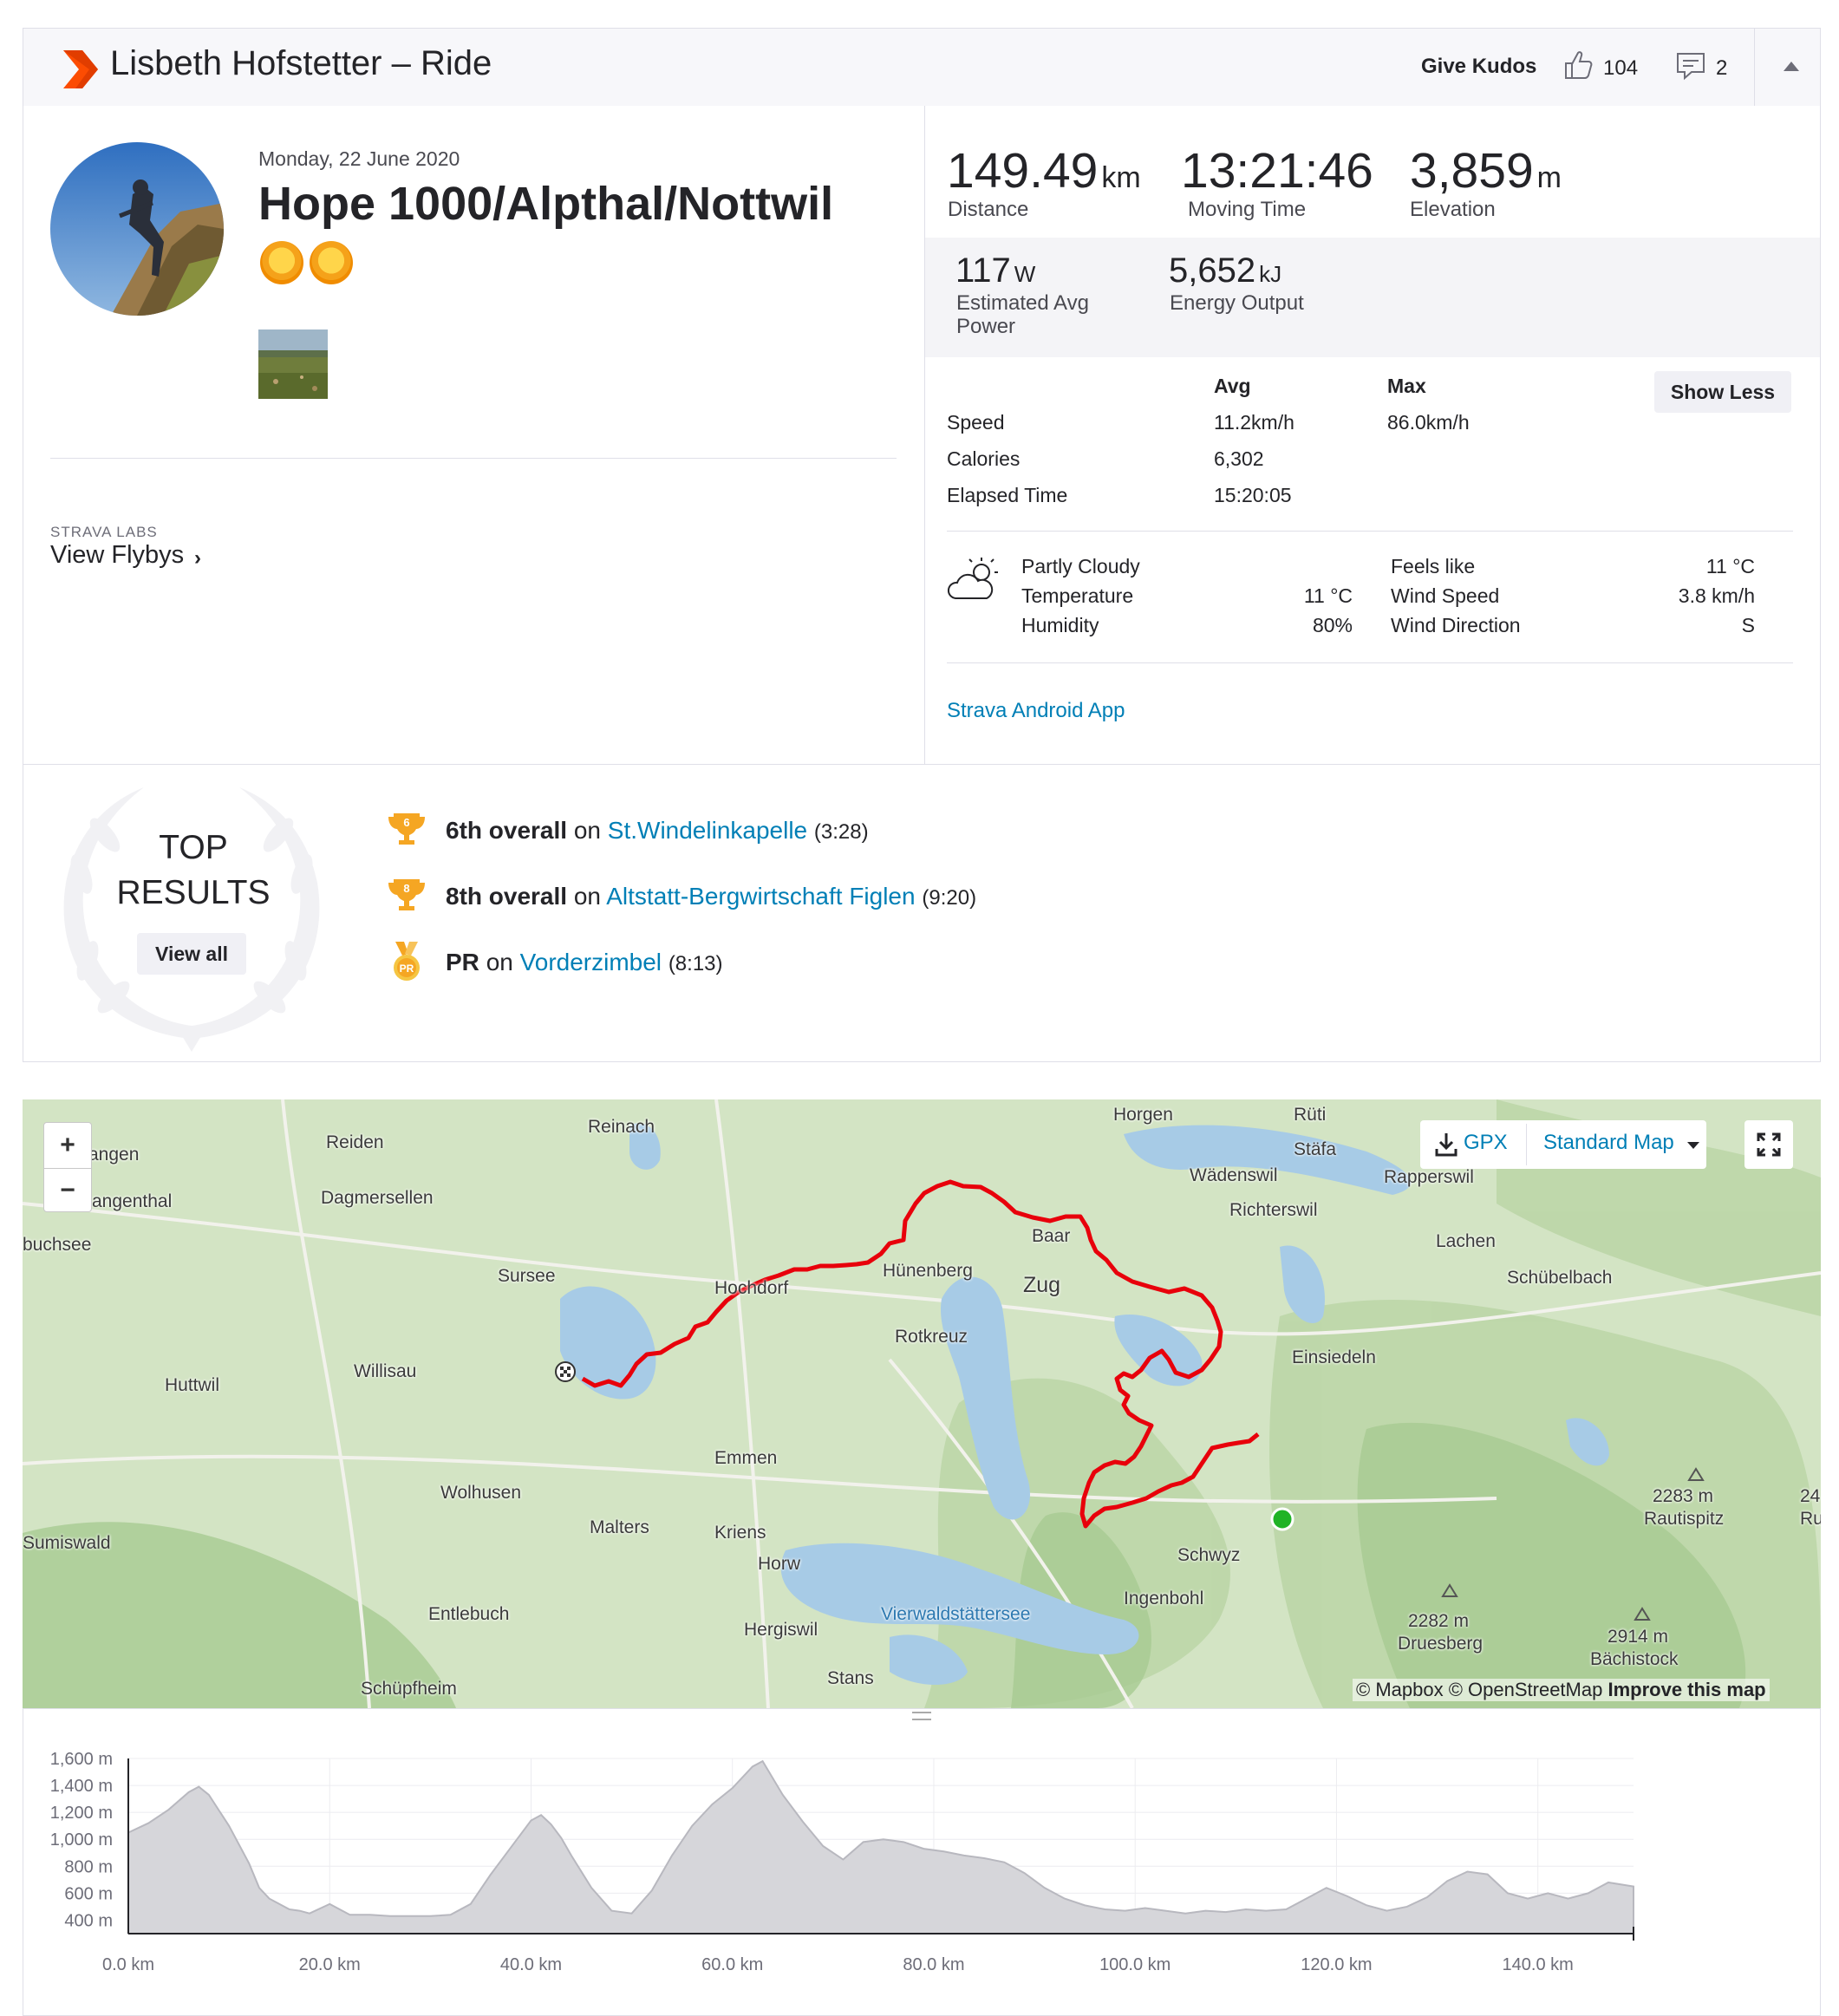 This screenshot has height=2016, width=1839. I want to click on map-label: Hünenberg, so click(928, 1271).